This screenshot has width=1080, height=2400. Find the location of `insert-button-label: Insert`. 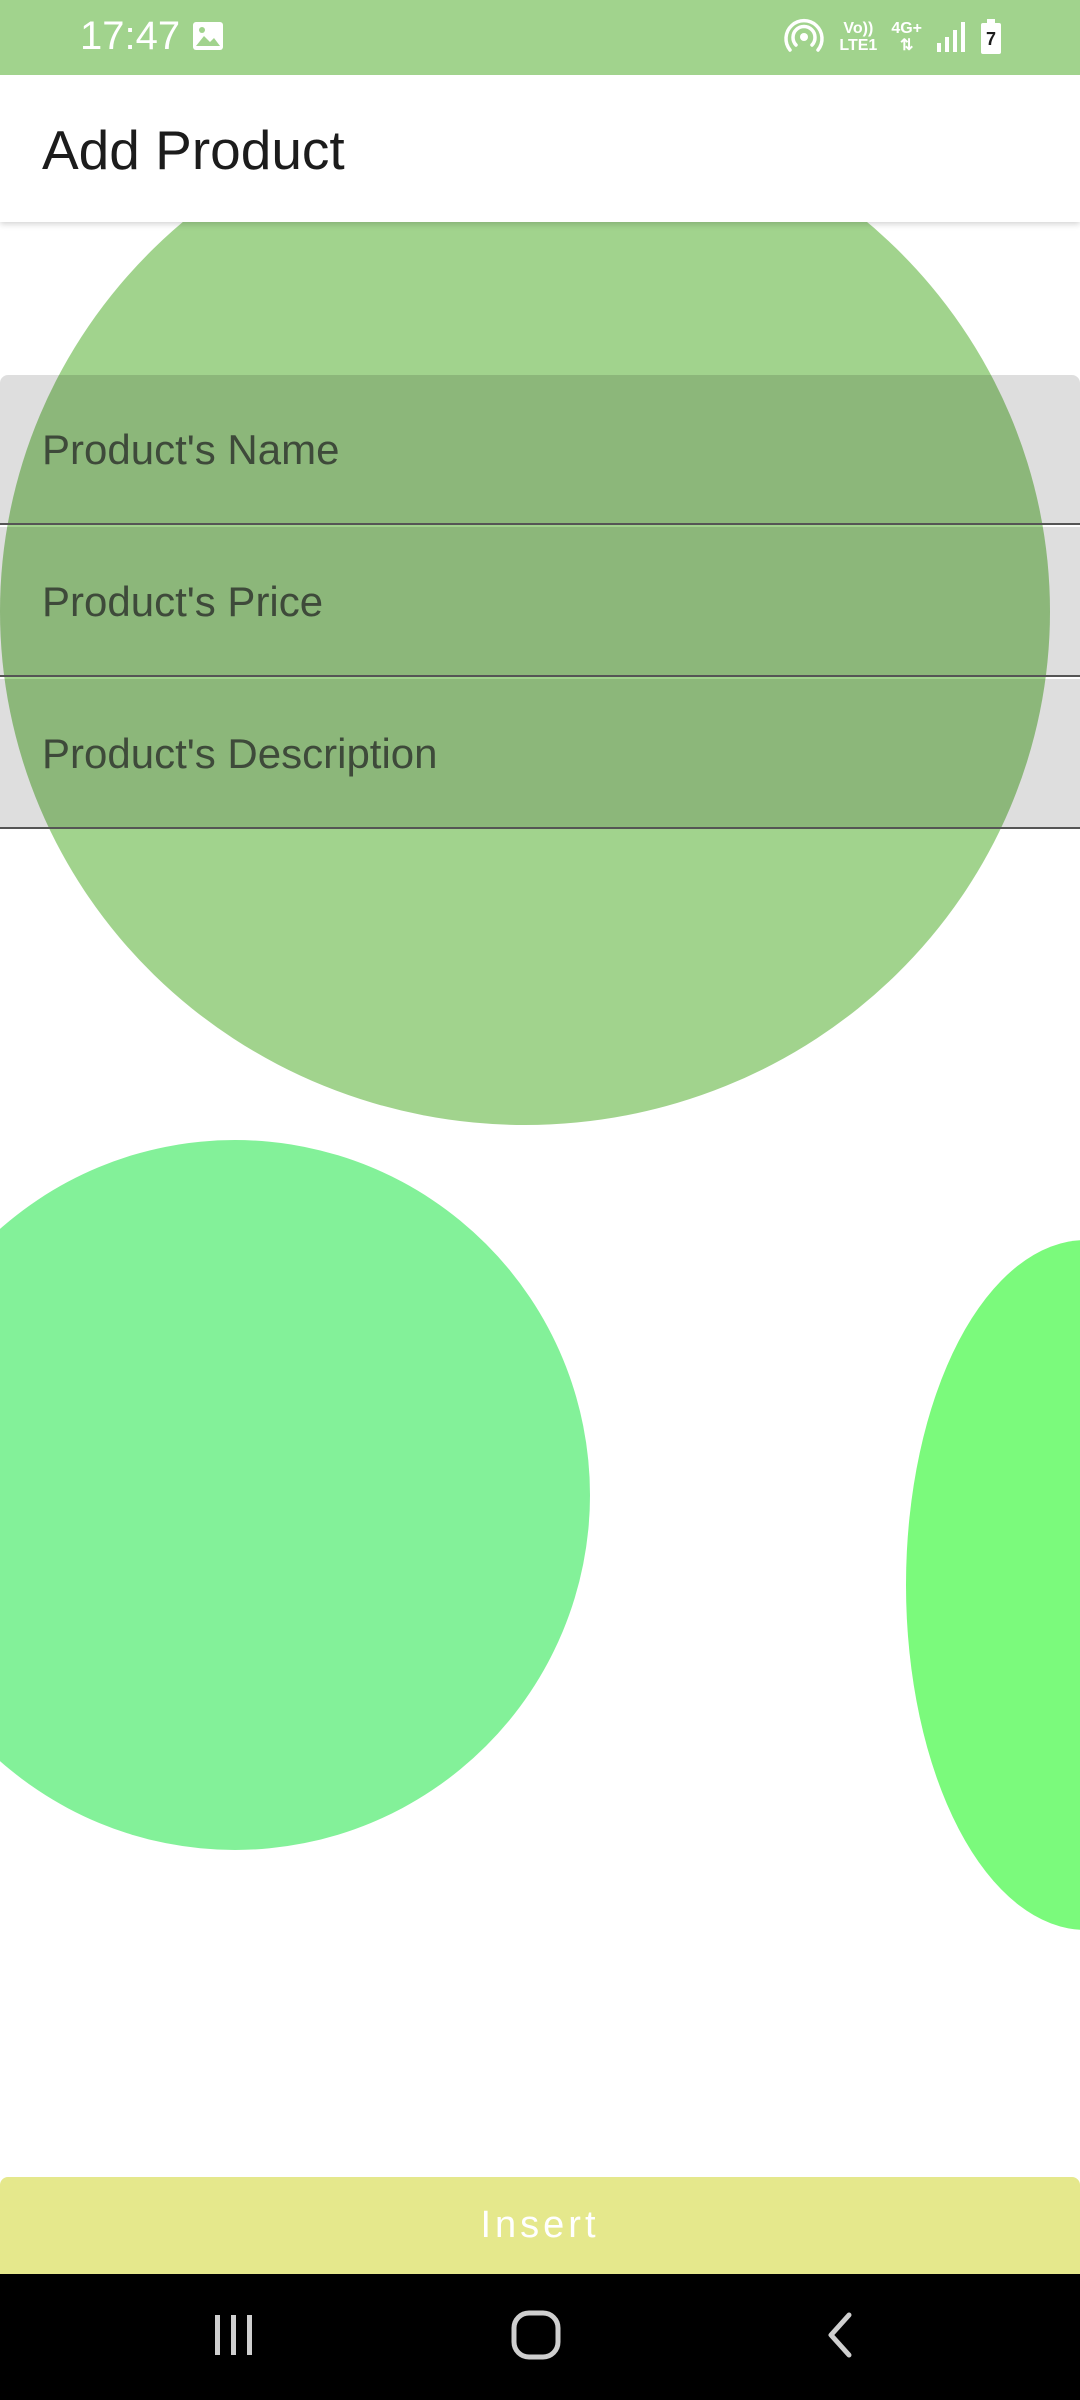

insert-button-label: Insert is located at coordinates (540, 2225).